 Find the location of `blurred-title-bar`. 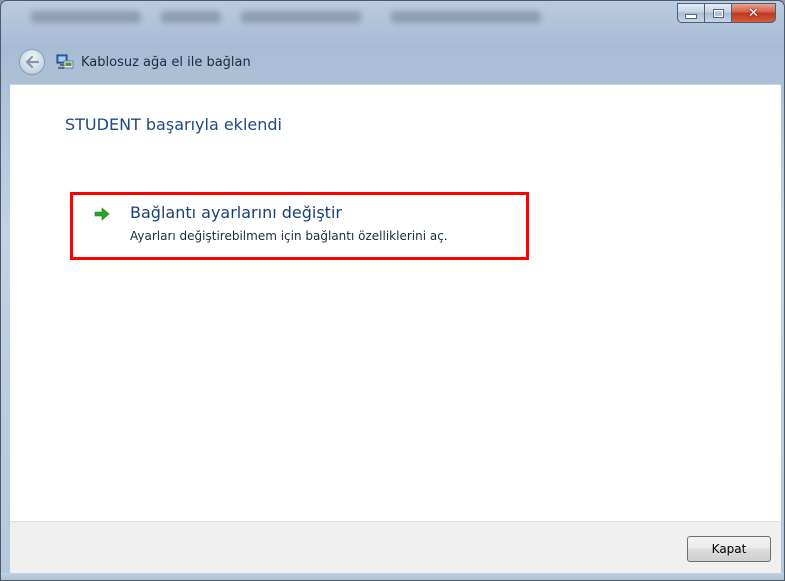

blurred-title-bar is located at coordinates (291, 18).